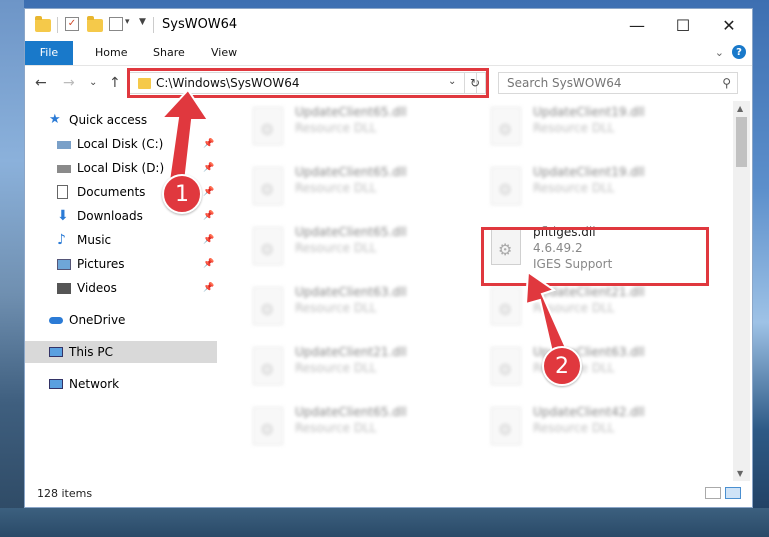 The height and width of the screenshot is (537, 769). I want to click on step-2-badge: 2, so click(562, 366).